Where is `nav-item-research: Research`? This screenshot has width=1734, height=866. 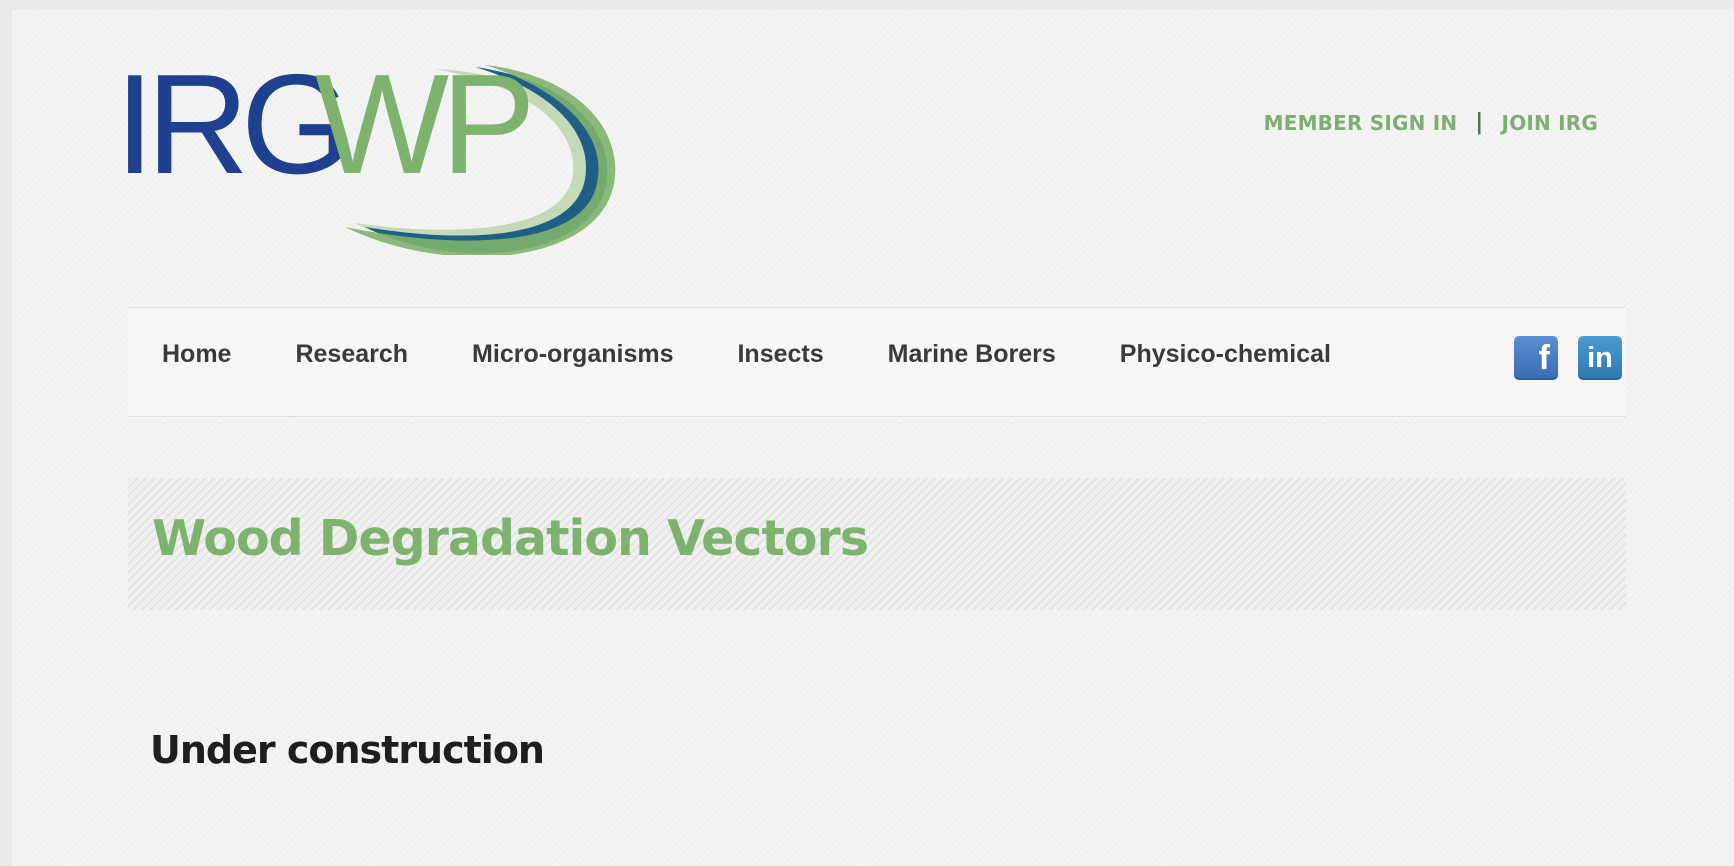
nav-item-research: Research is located at coordinates (351, 354).